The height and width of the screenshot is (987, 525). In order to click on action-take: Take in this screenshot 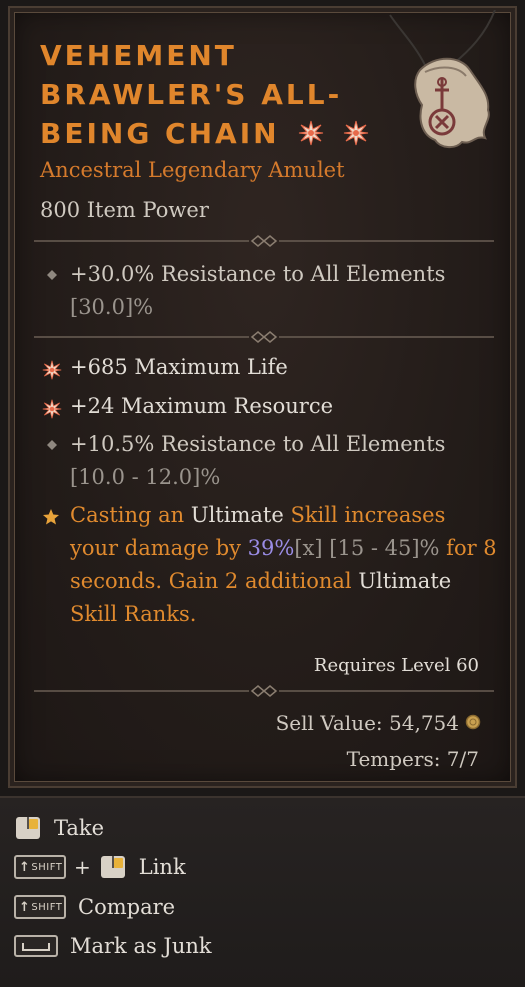, I will do `click(59, 828)`.